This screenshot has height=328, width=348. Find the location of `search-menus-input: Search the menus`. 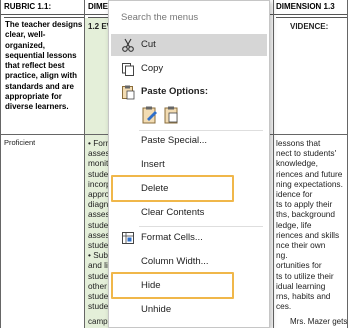

search-menus-input: Search the menus is located at coordinates (189, 18).